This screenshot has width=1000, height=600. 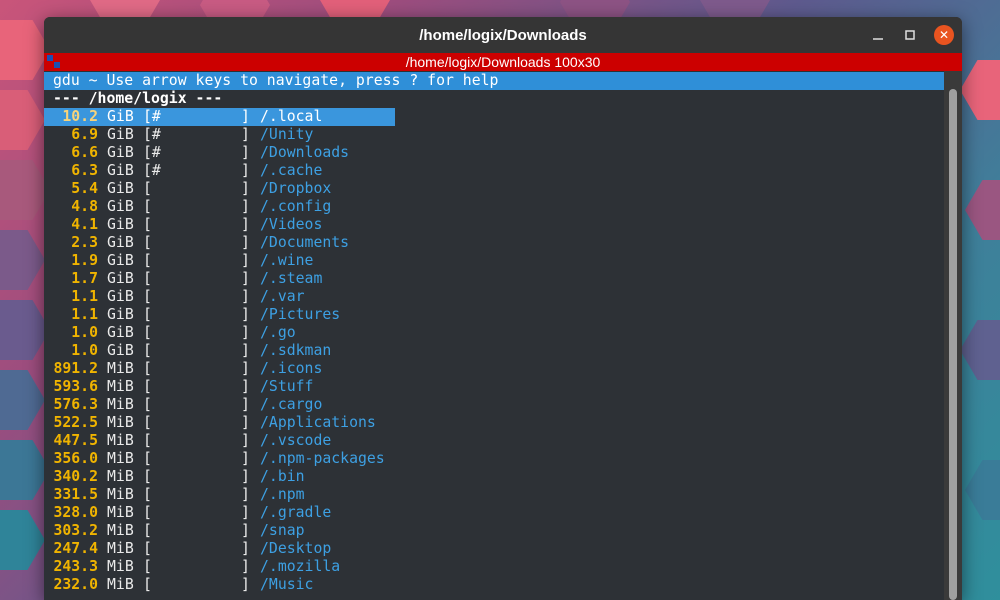 I want to click on item-name: /Downloads, so click(x=305, y=152).